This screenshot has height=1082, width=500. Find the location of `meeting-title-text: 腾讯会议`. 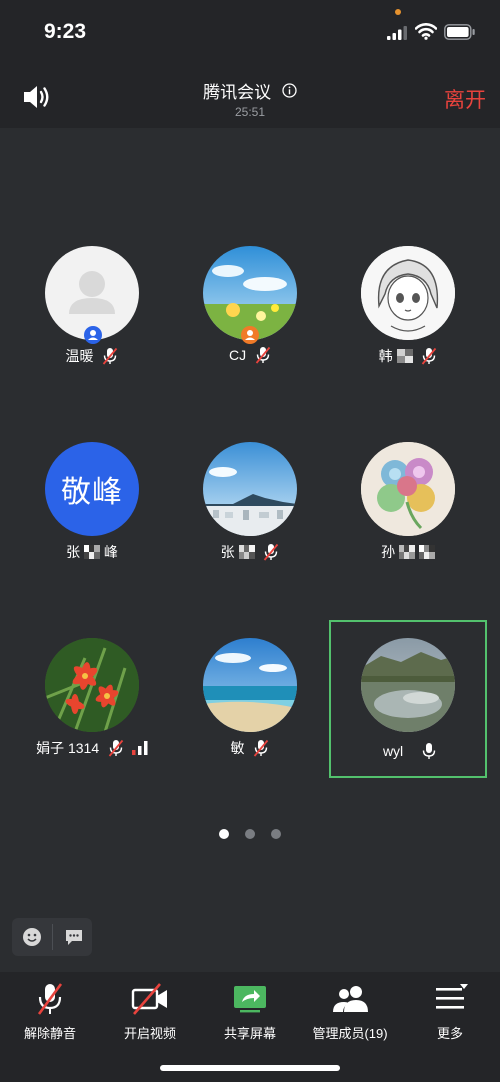

meeting-title-text: 腾讯会议 is located at coordinates (237, 92).